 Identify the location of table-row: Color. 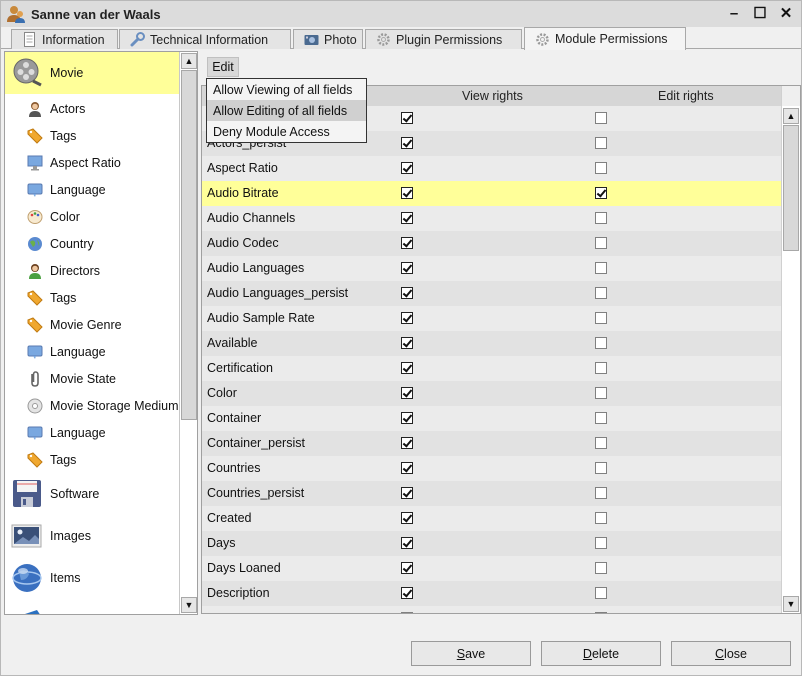
(492, 393).